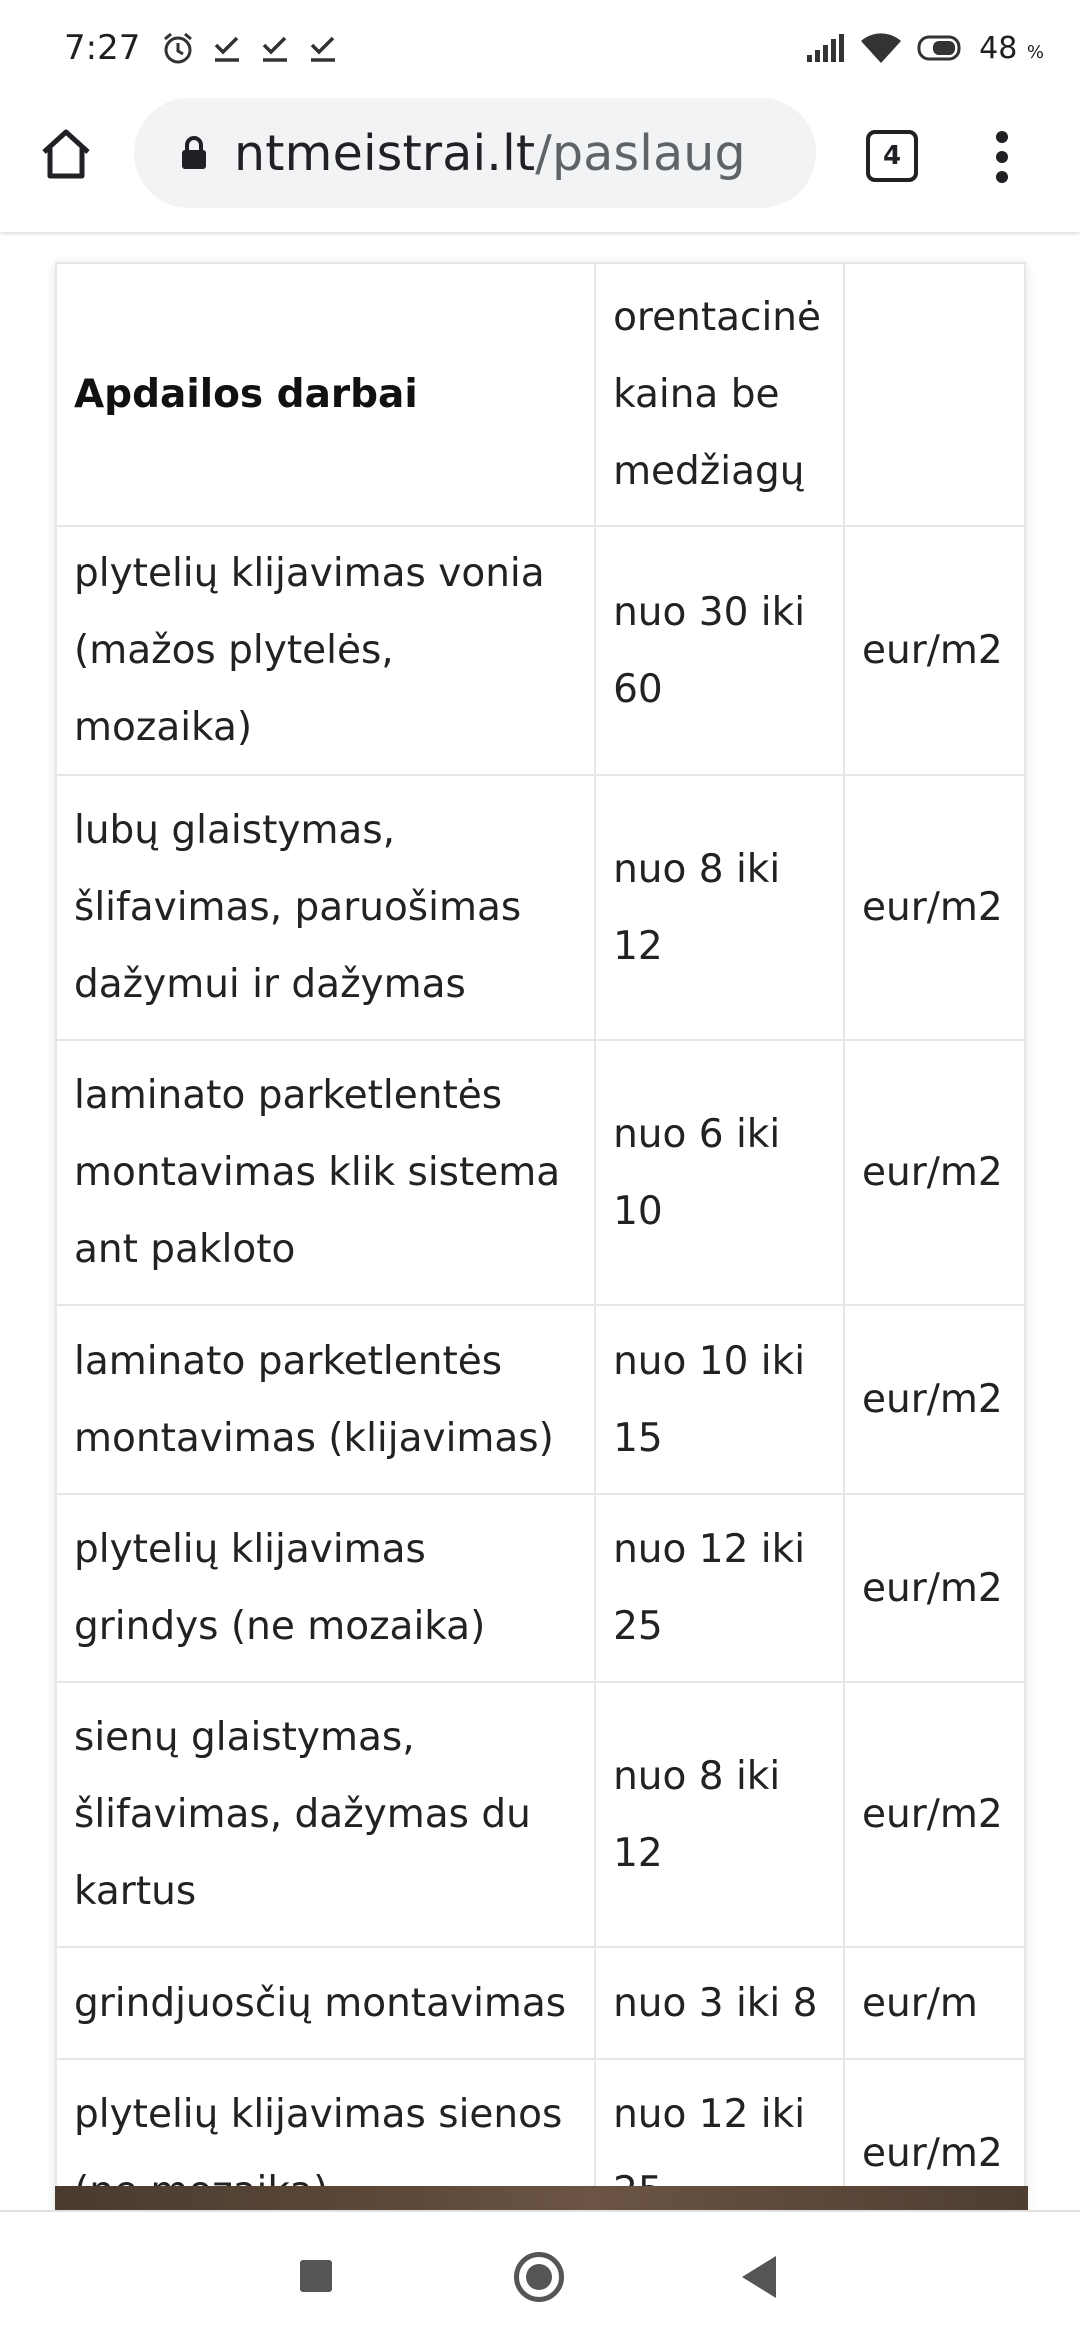 This screenshot has width=1080, height=2340. What do you see at coordinates (720, 1588) in the screenshot?
I see `row-price: nuo 12 iki 25` at bounding box center [720, 1588].